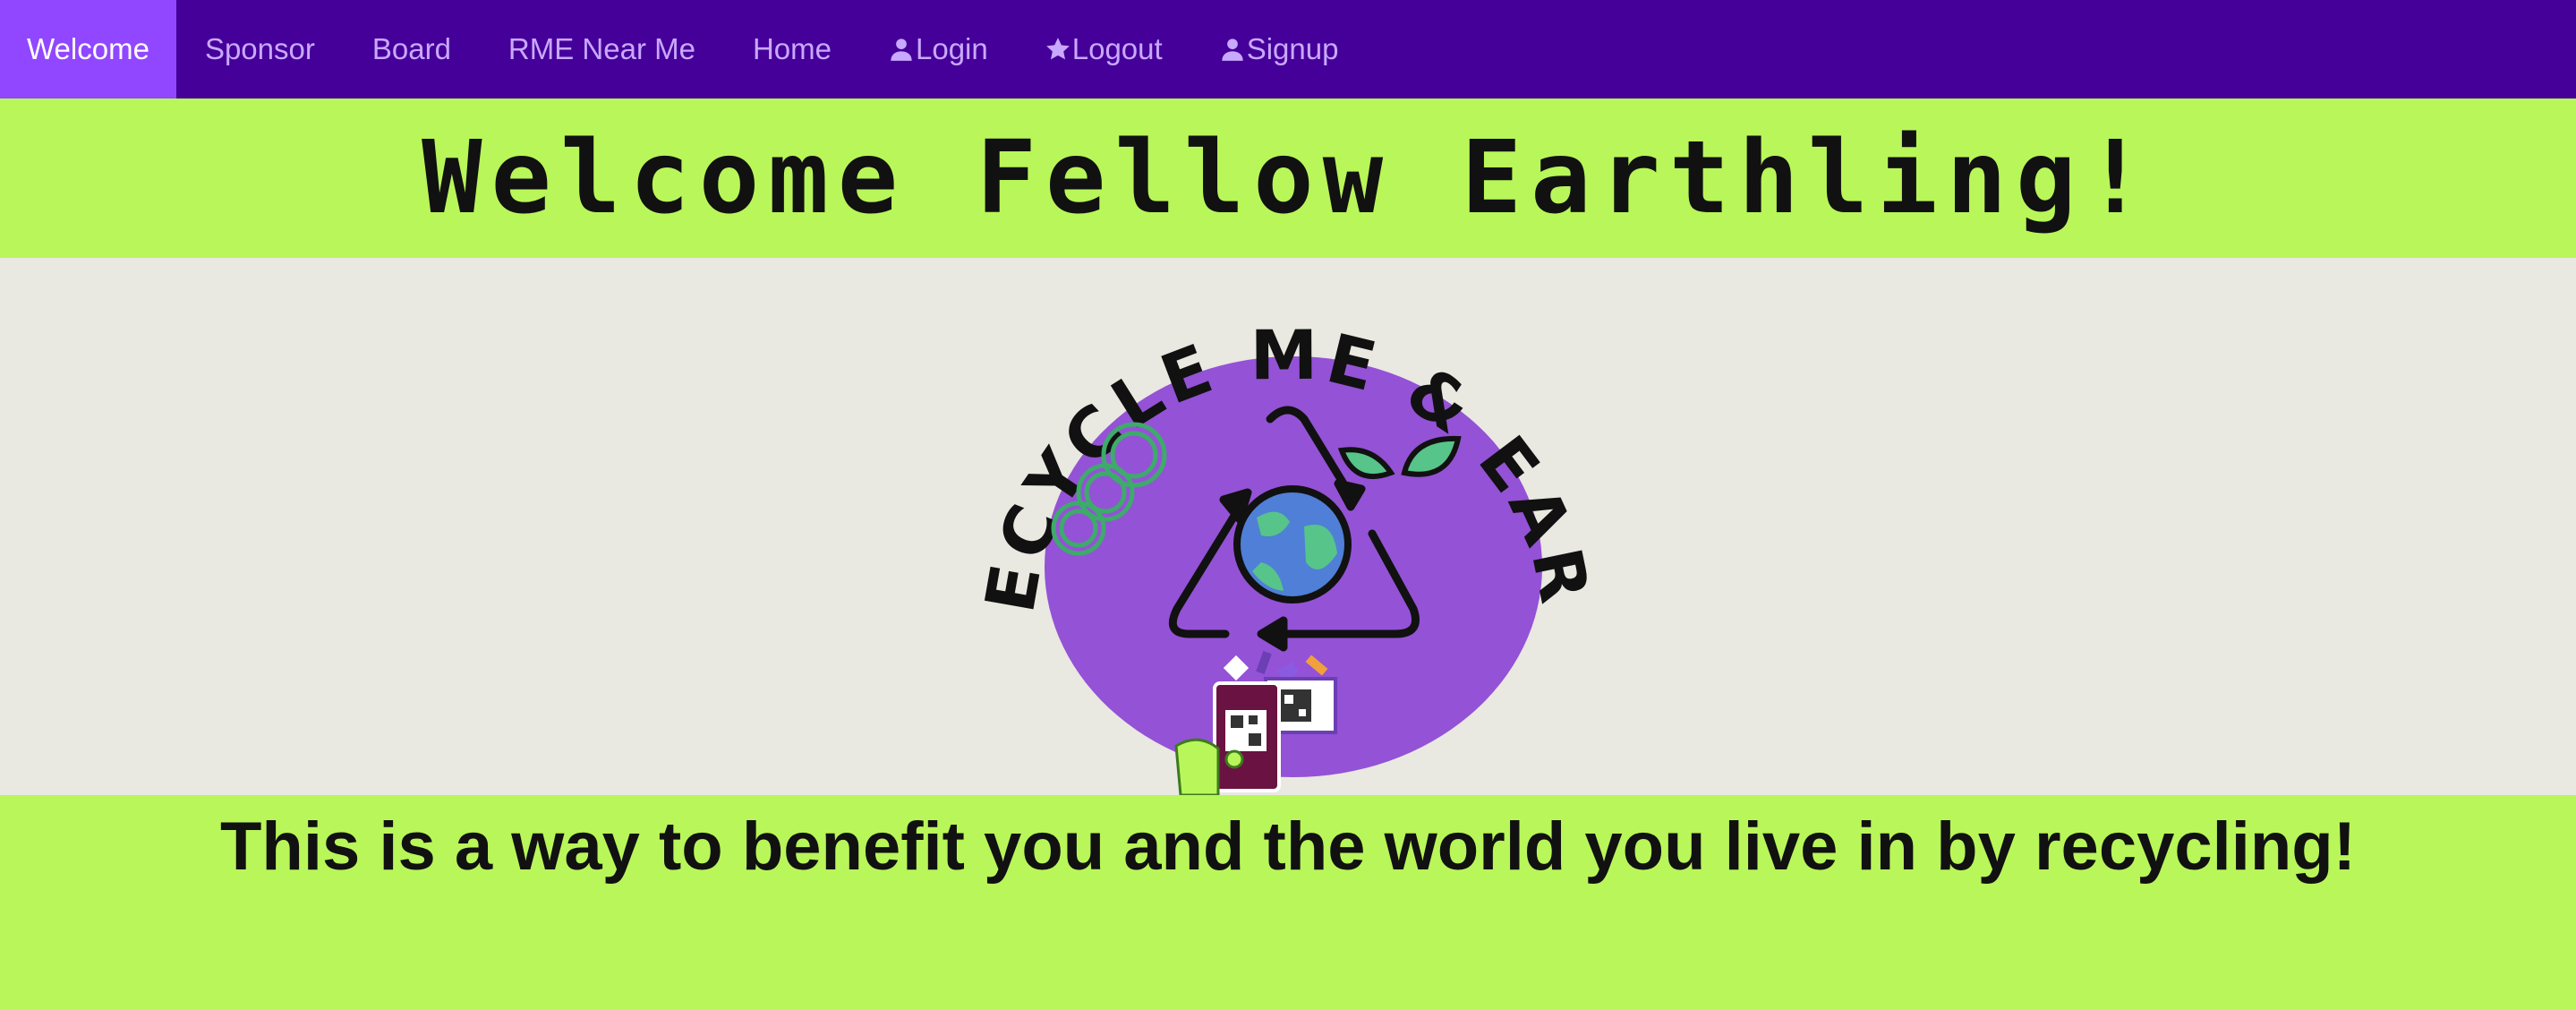 Image resolution: width=2576 pixels, height=1010 pixels. Describe the element at coordinates (952, 49) in the screenshot. I see `nav-login-label: Login` at that location.